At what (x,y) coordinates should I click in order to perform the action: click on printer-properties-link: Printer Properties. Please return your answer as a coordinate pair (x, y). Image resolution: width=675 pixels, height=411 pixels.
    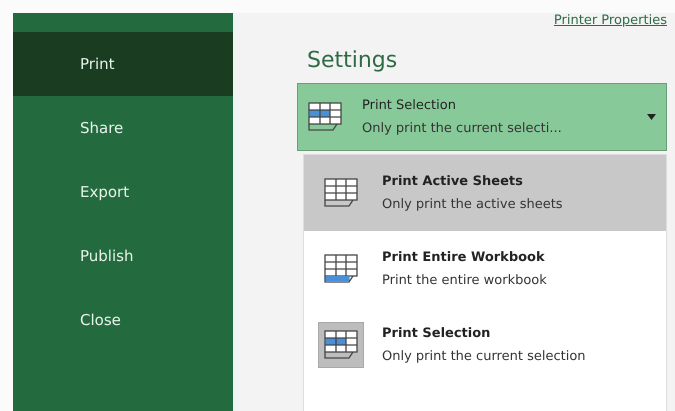
    Looking at the image, I should click on (610, 20).